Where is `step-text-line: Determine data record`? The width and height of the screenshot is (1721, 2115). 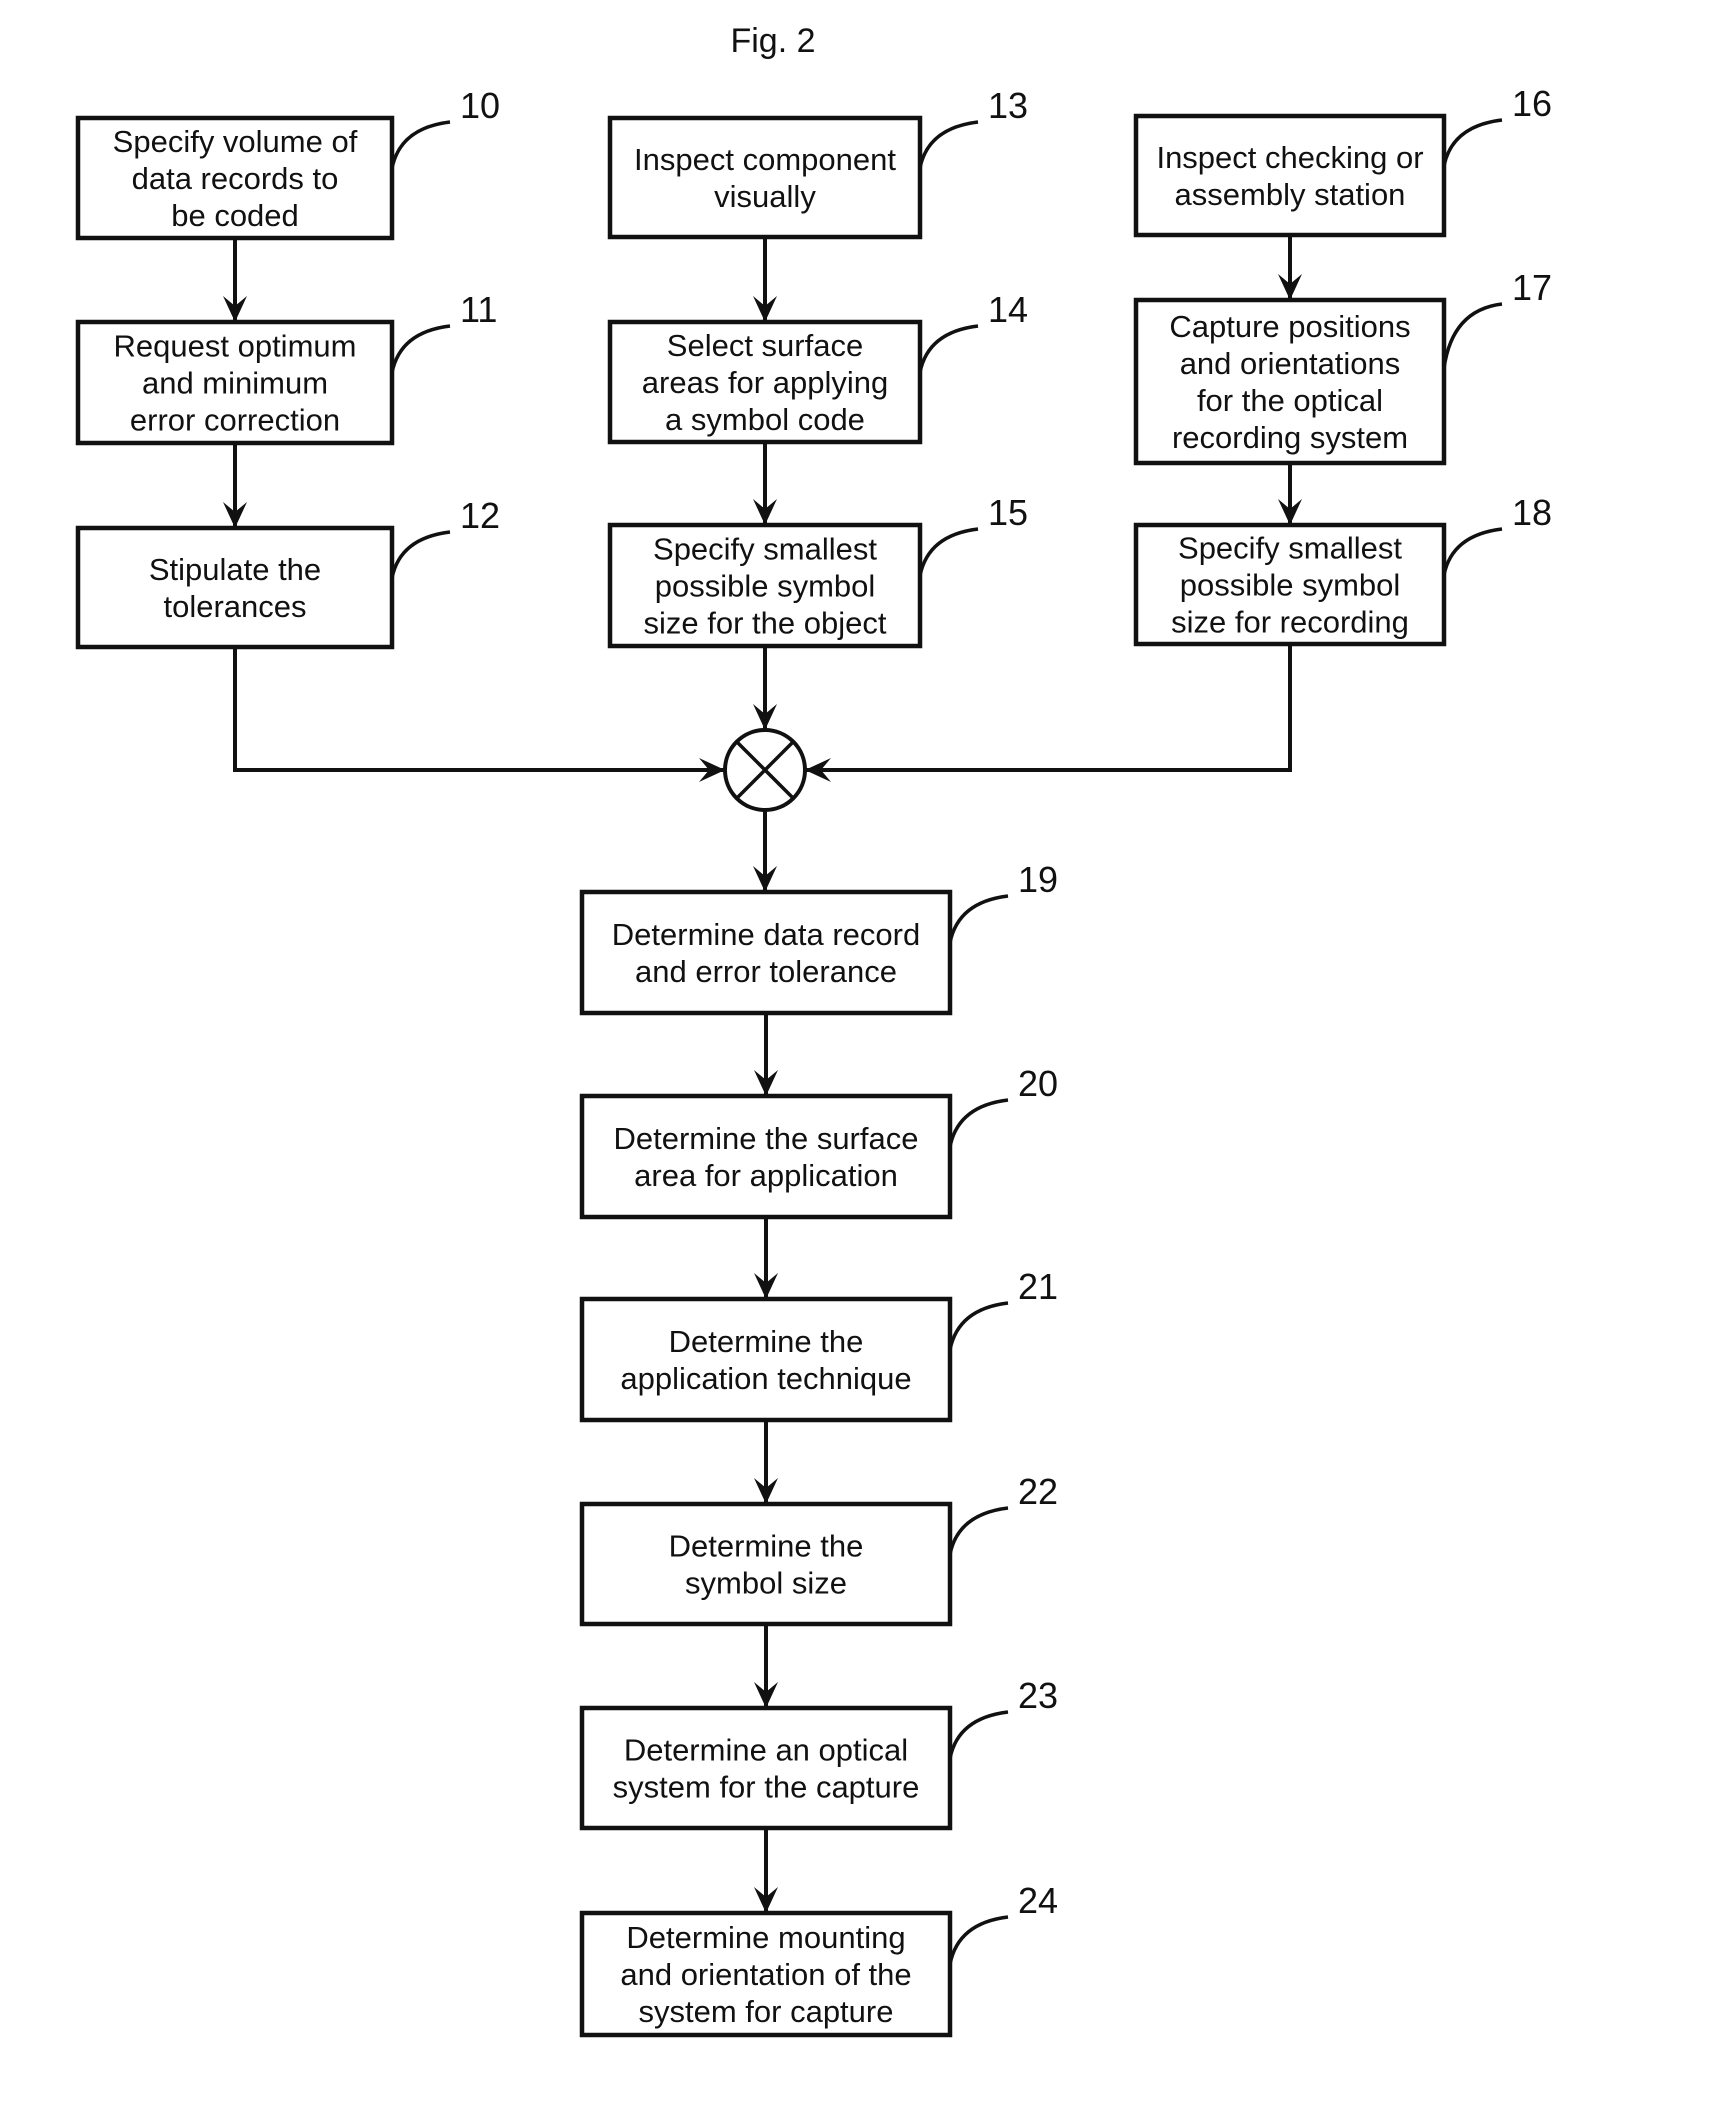 step-text-line: Determine data record is located at coordinates (766, 934).